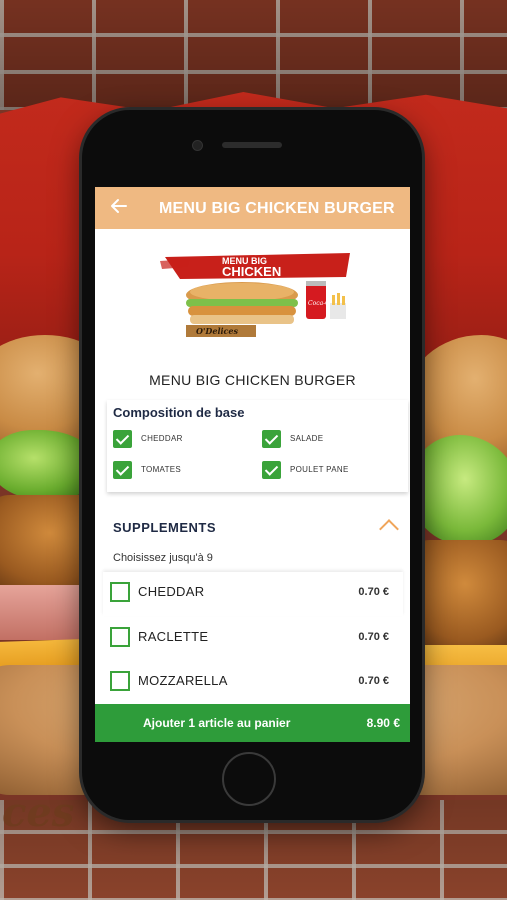  I want to click on chevron-up-icon, so click(389, 529).